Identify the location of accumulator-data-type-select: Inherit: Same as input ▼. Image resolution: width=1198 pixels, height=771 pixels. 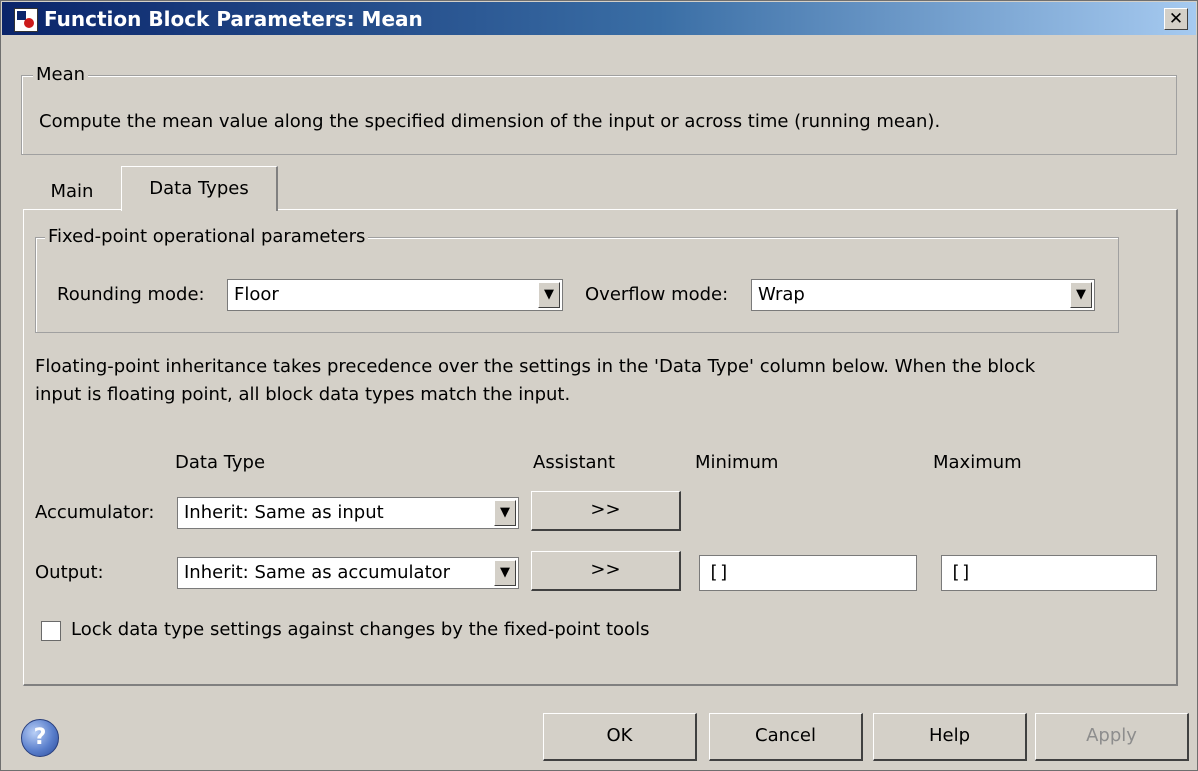
(348, 513).